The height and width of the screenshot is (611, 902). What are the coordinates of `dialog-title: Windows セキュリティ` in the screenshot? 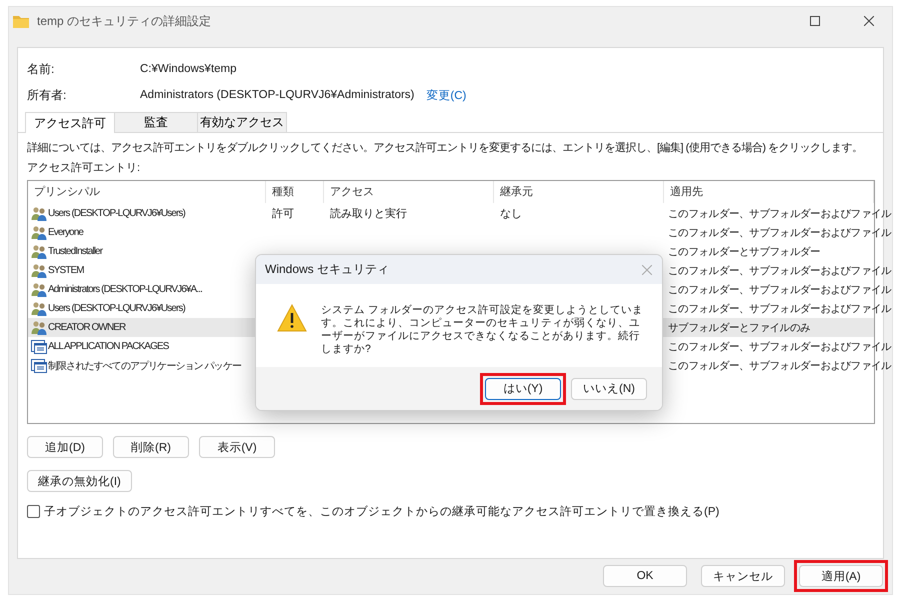 It's located at (327, 269).